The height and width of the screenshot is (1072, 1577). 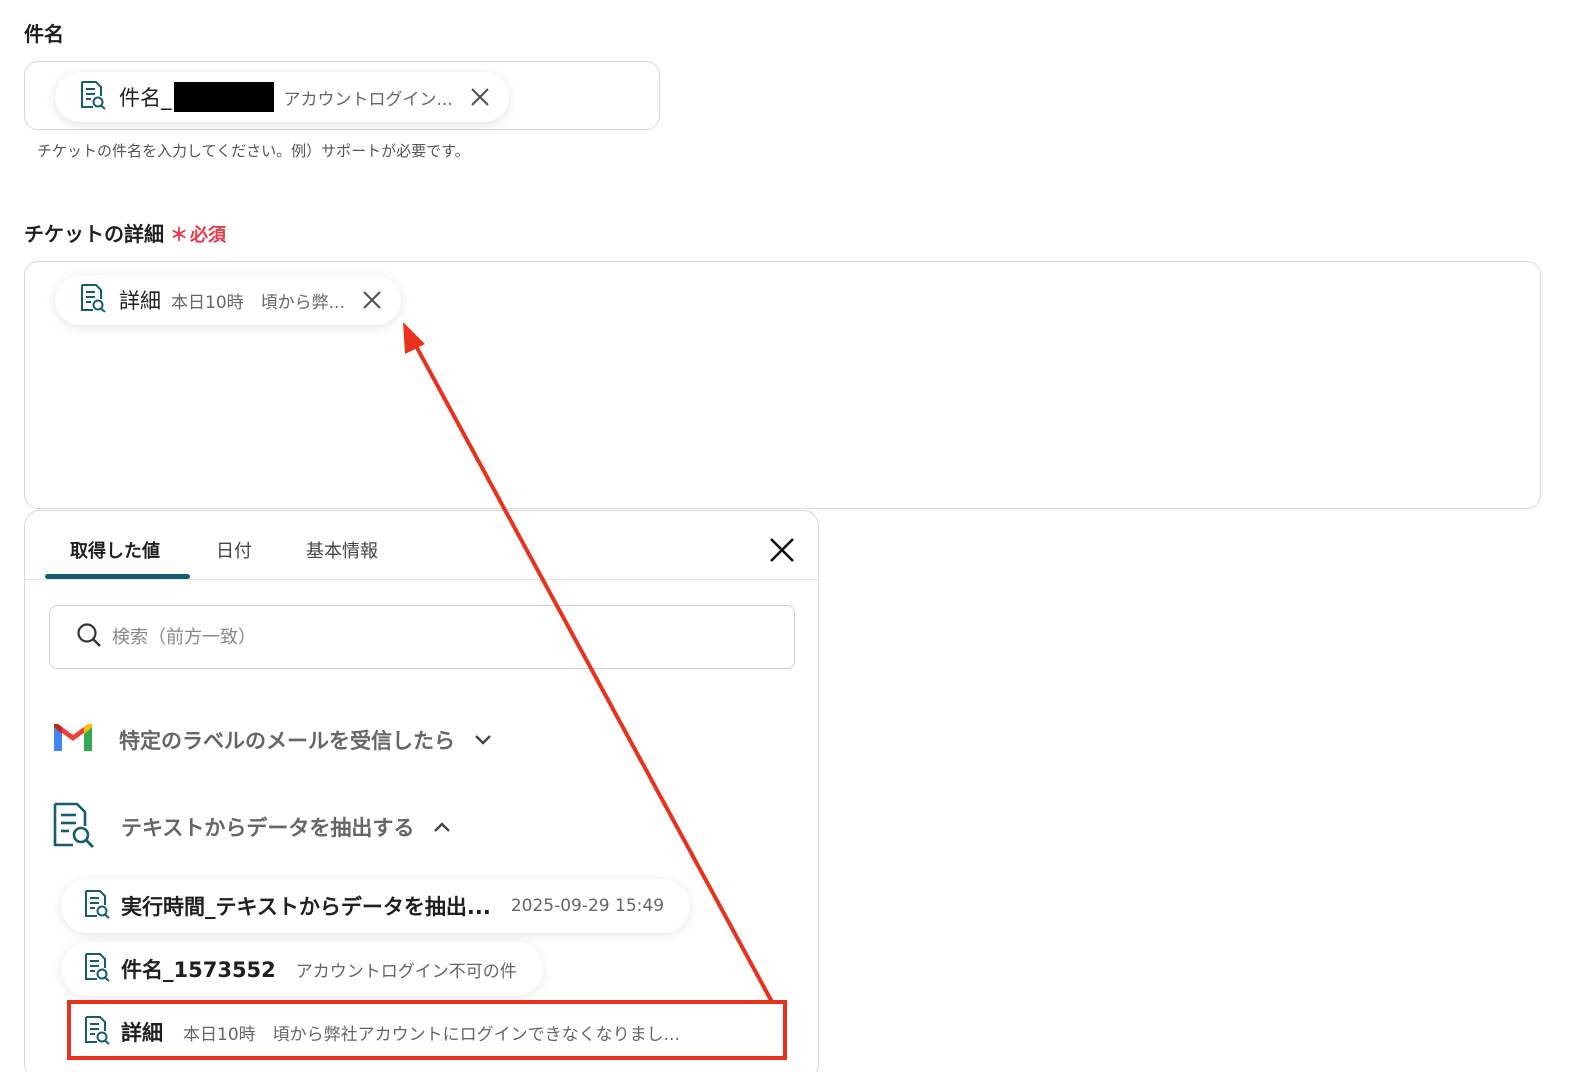 What do you see at coordinates (89, 637) in the screenshot?
I see `search-icon` at bounding box center [89, 637].